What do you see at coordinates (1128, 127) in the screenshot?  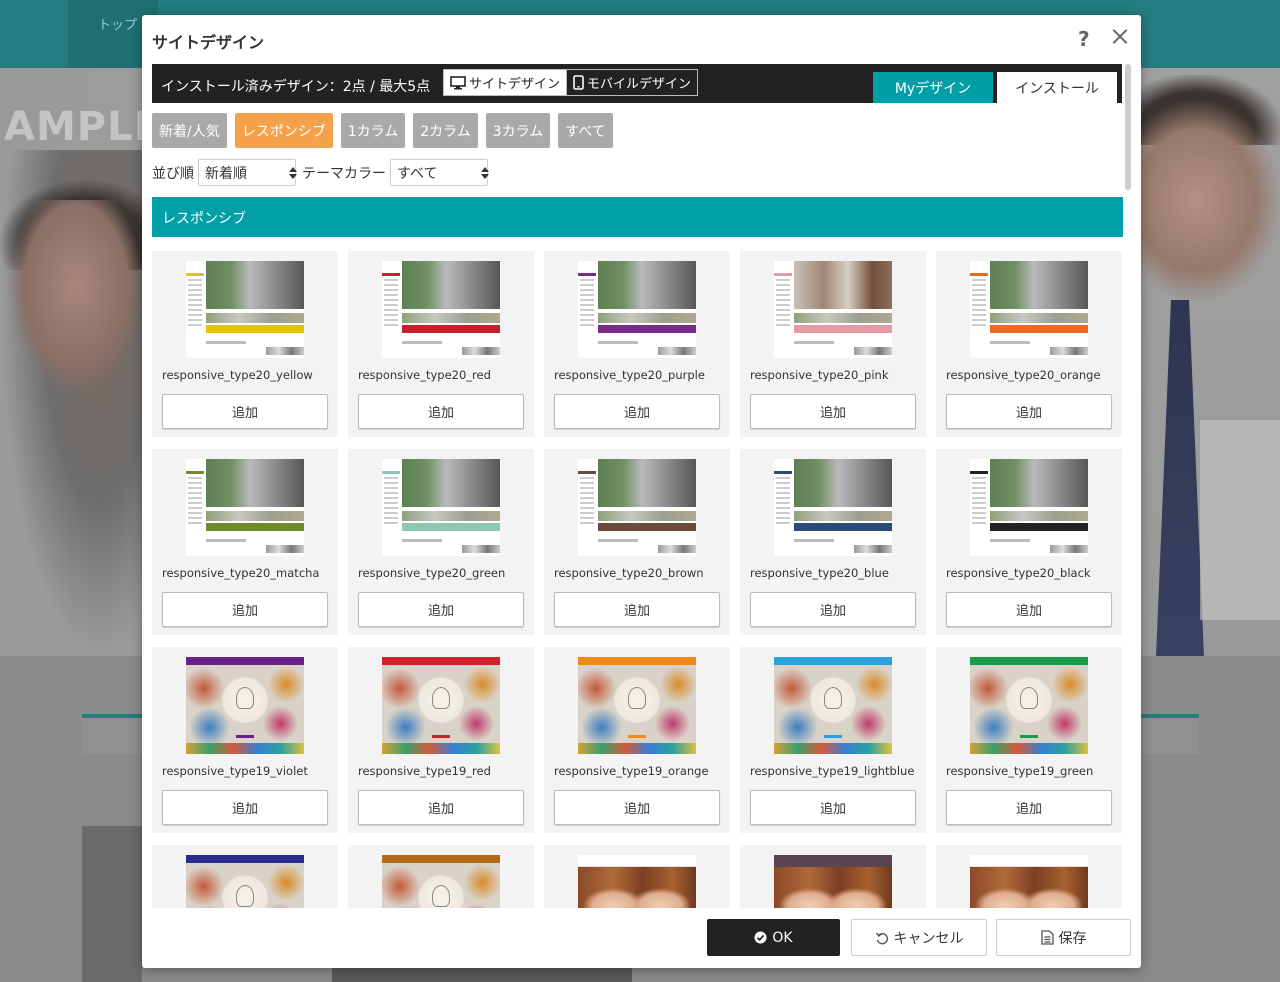 I see `dialog-scrollbar` at bounding box center [1128, 127].